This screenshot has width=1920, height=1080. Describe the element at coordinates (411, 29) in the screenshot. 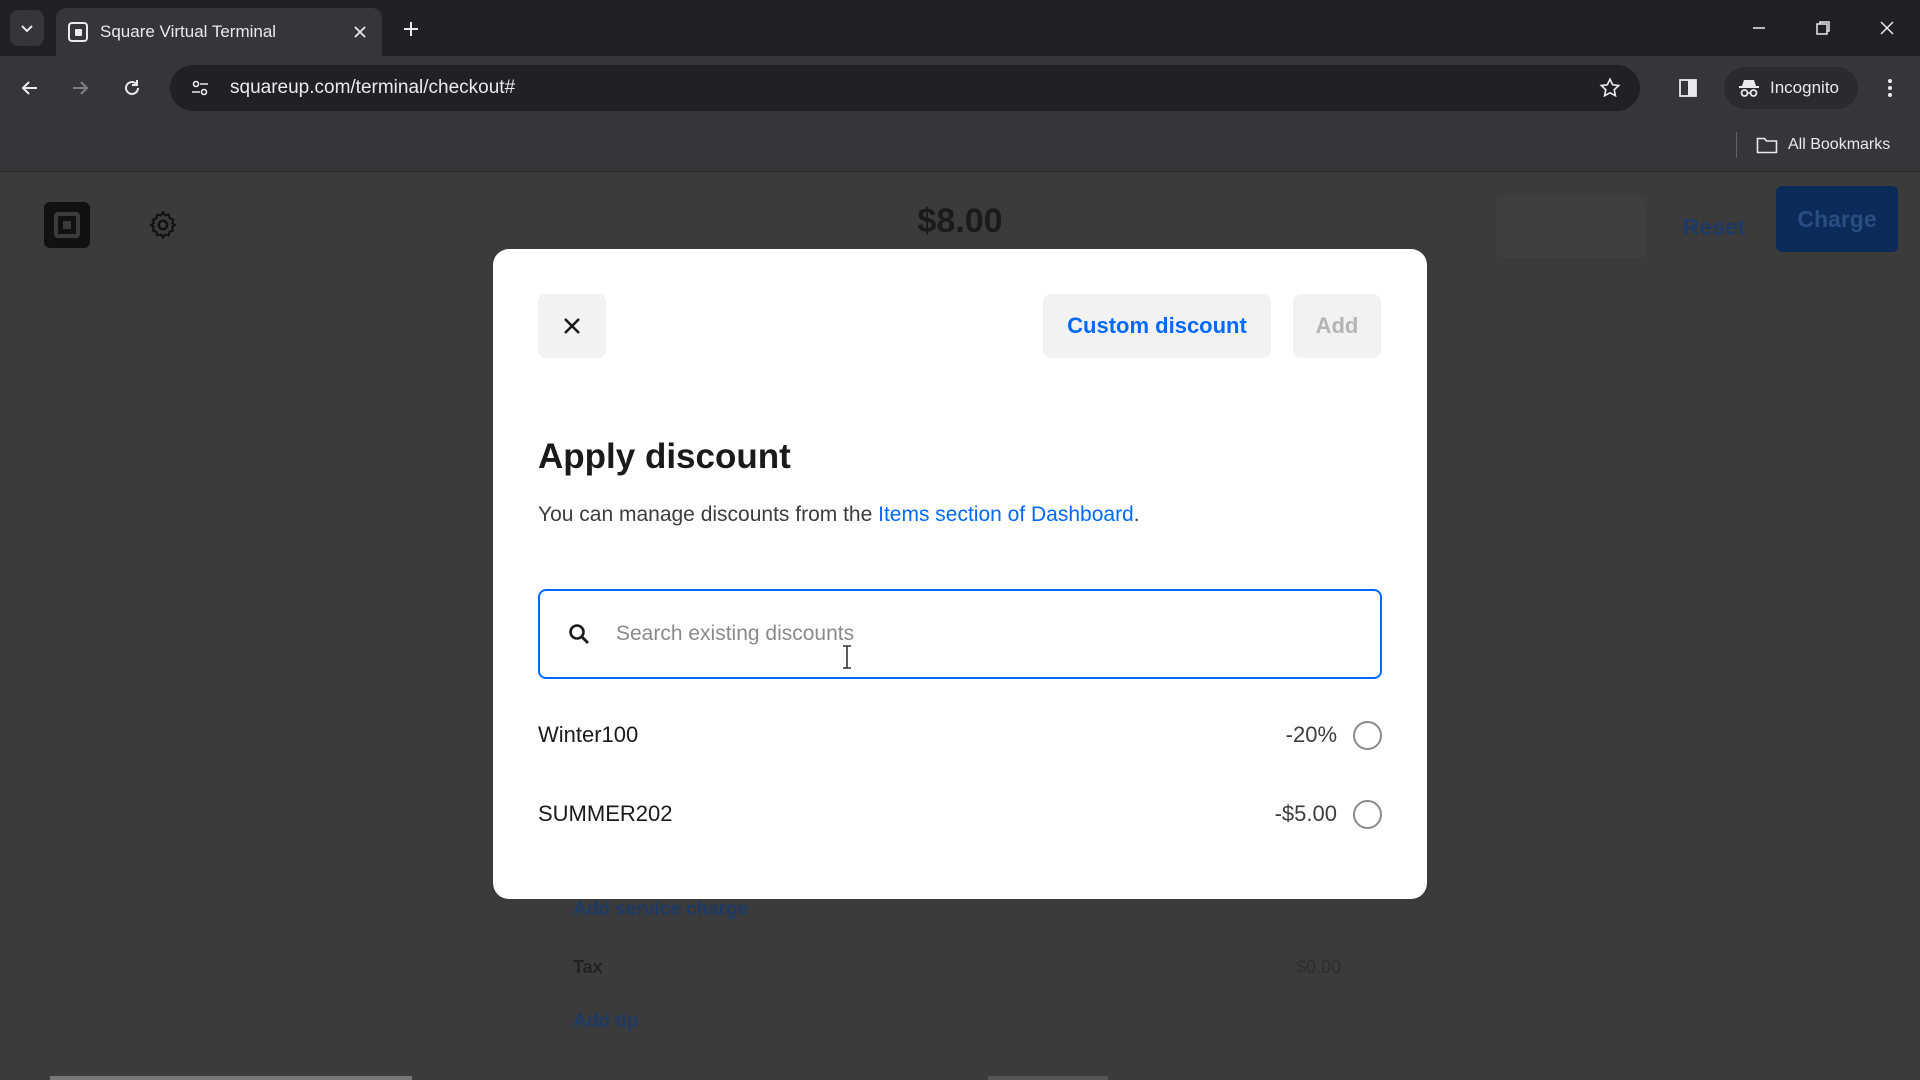

I see `new-tab-plus-icon` at that location.